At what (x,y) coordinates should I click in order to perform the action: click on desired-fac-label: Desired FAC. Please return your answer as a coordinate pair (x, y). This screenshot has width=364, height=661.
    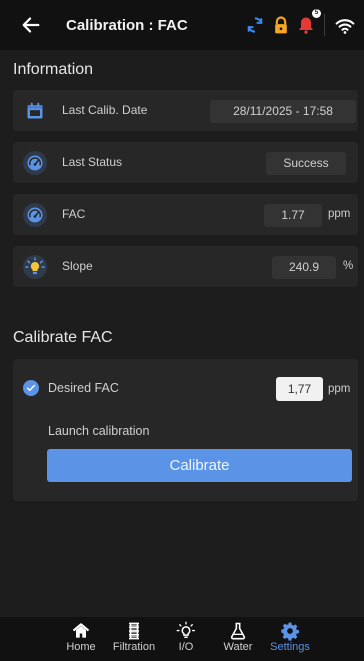
    Looking at the image, I should click on (83, 388).